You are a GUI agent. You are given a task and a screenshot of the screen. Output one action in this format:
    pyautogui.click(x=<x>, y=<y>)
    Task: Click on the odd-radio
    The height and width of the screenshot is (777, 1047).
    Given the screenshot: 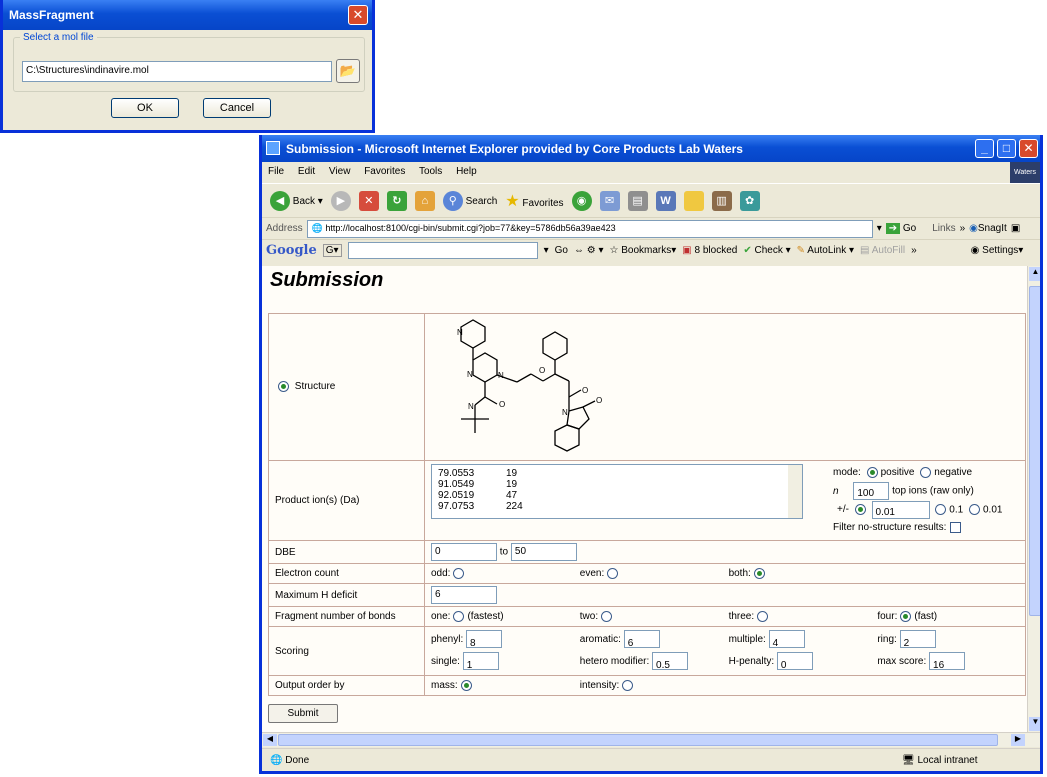 What is the action you would take?
    pyautogui.click(x=459, y=573)
    